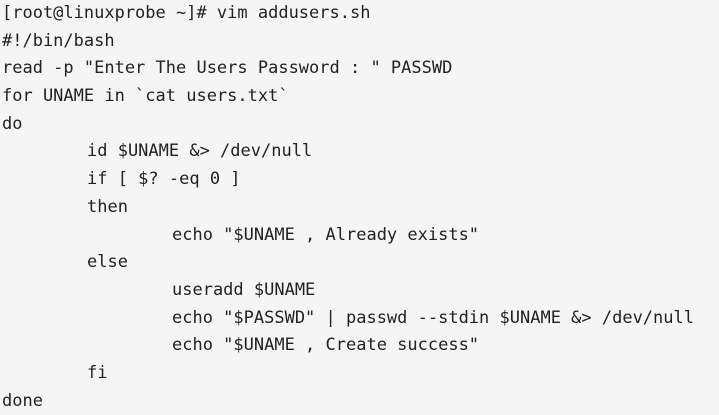 This screenshot has width=719, height=415. I want to click on code-line-if: if [ $? -eq 0 ], so click(164, 179).